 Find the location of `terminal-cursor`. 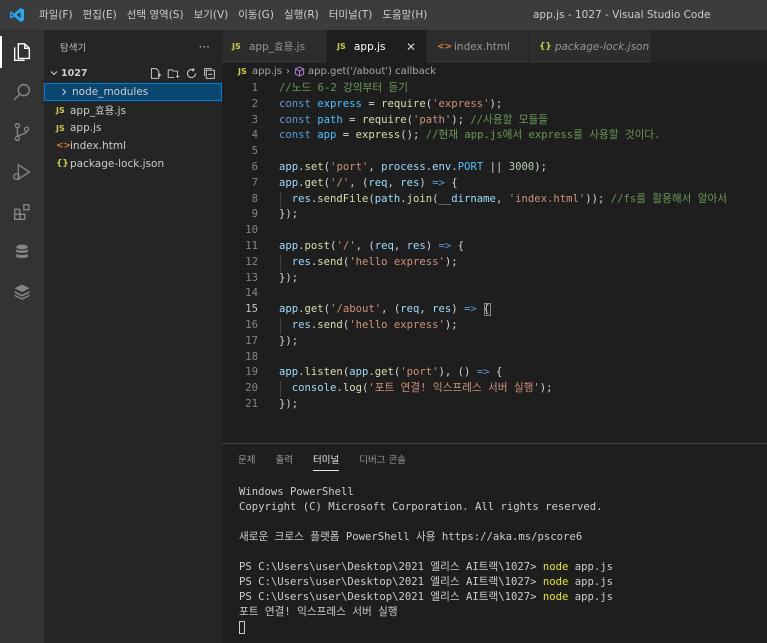

terminal-cursor is located at coordinates (242, 627).